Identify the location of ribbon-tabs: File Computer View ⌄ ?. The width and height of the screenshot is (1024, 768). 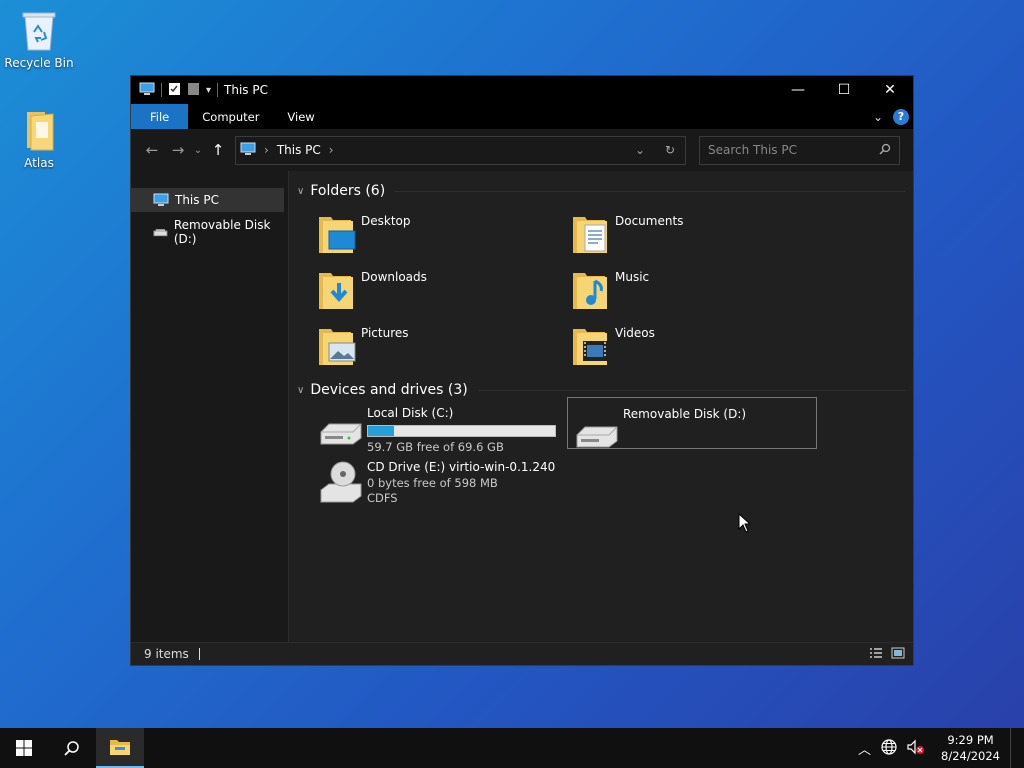
(522, 116).